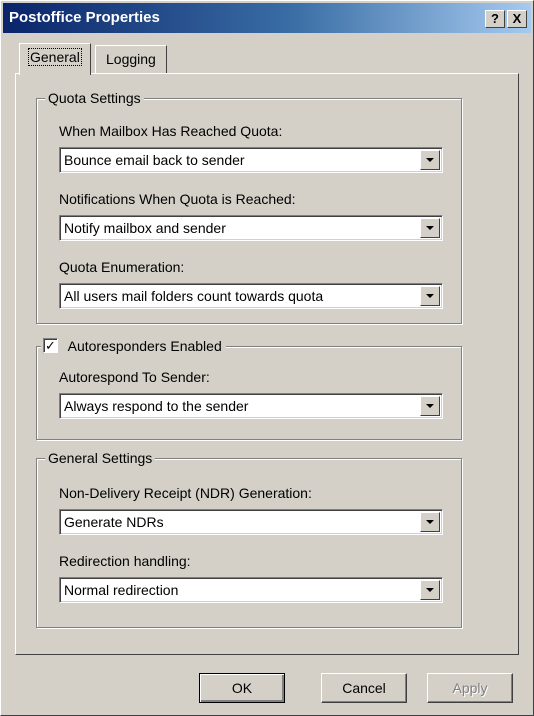 The width and height of the screenshot is (534, 716). What do you see at coordinates (242, 688) in the screenshot?
I see `ok-button: OK` at bounding box center [242, 688].